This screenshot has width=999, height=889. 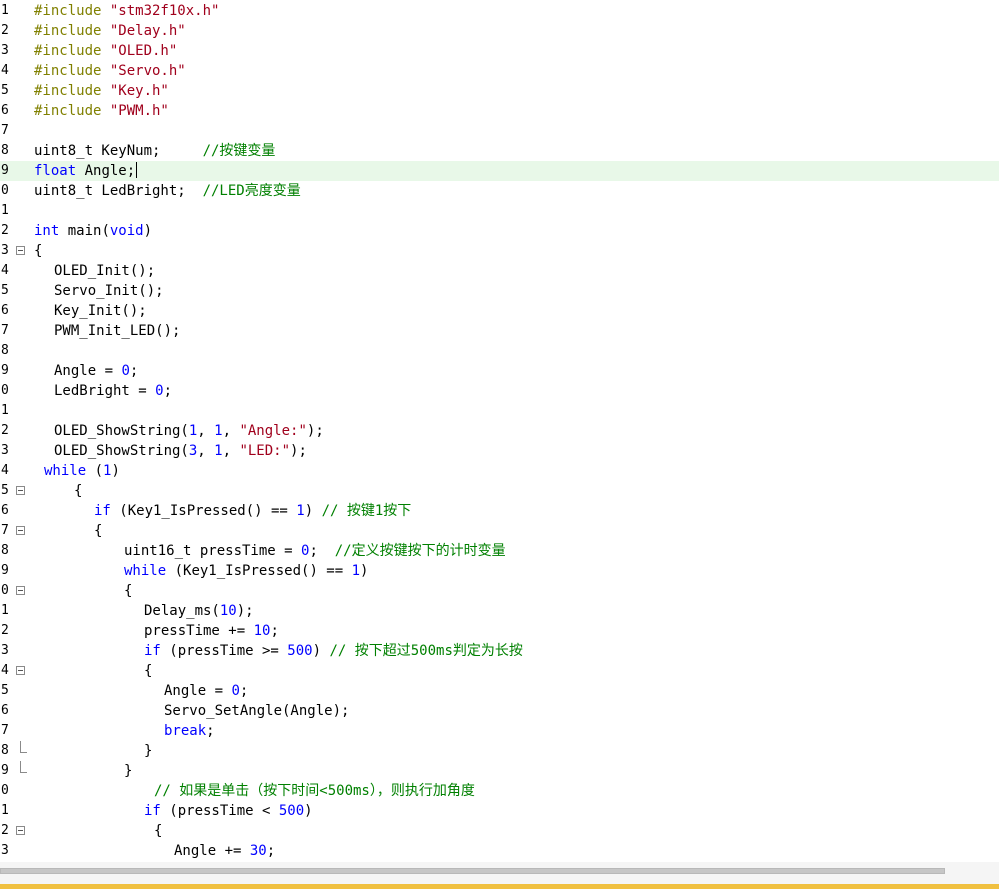 What do you see at coordinates (499, 511) in the screenshot?
I see `code-line: 6 if (Key1_IsPressed() == 1) // 按键1按下` at bounding box center [499, 511].